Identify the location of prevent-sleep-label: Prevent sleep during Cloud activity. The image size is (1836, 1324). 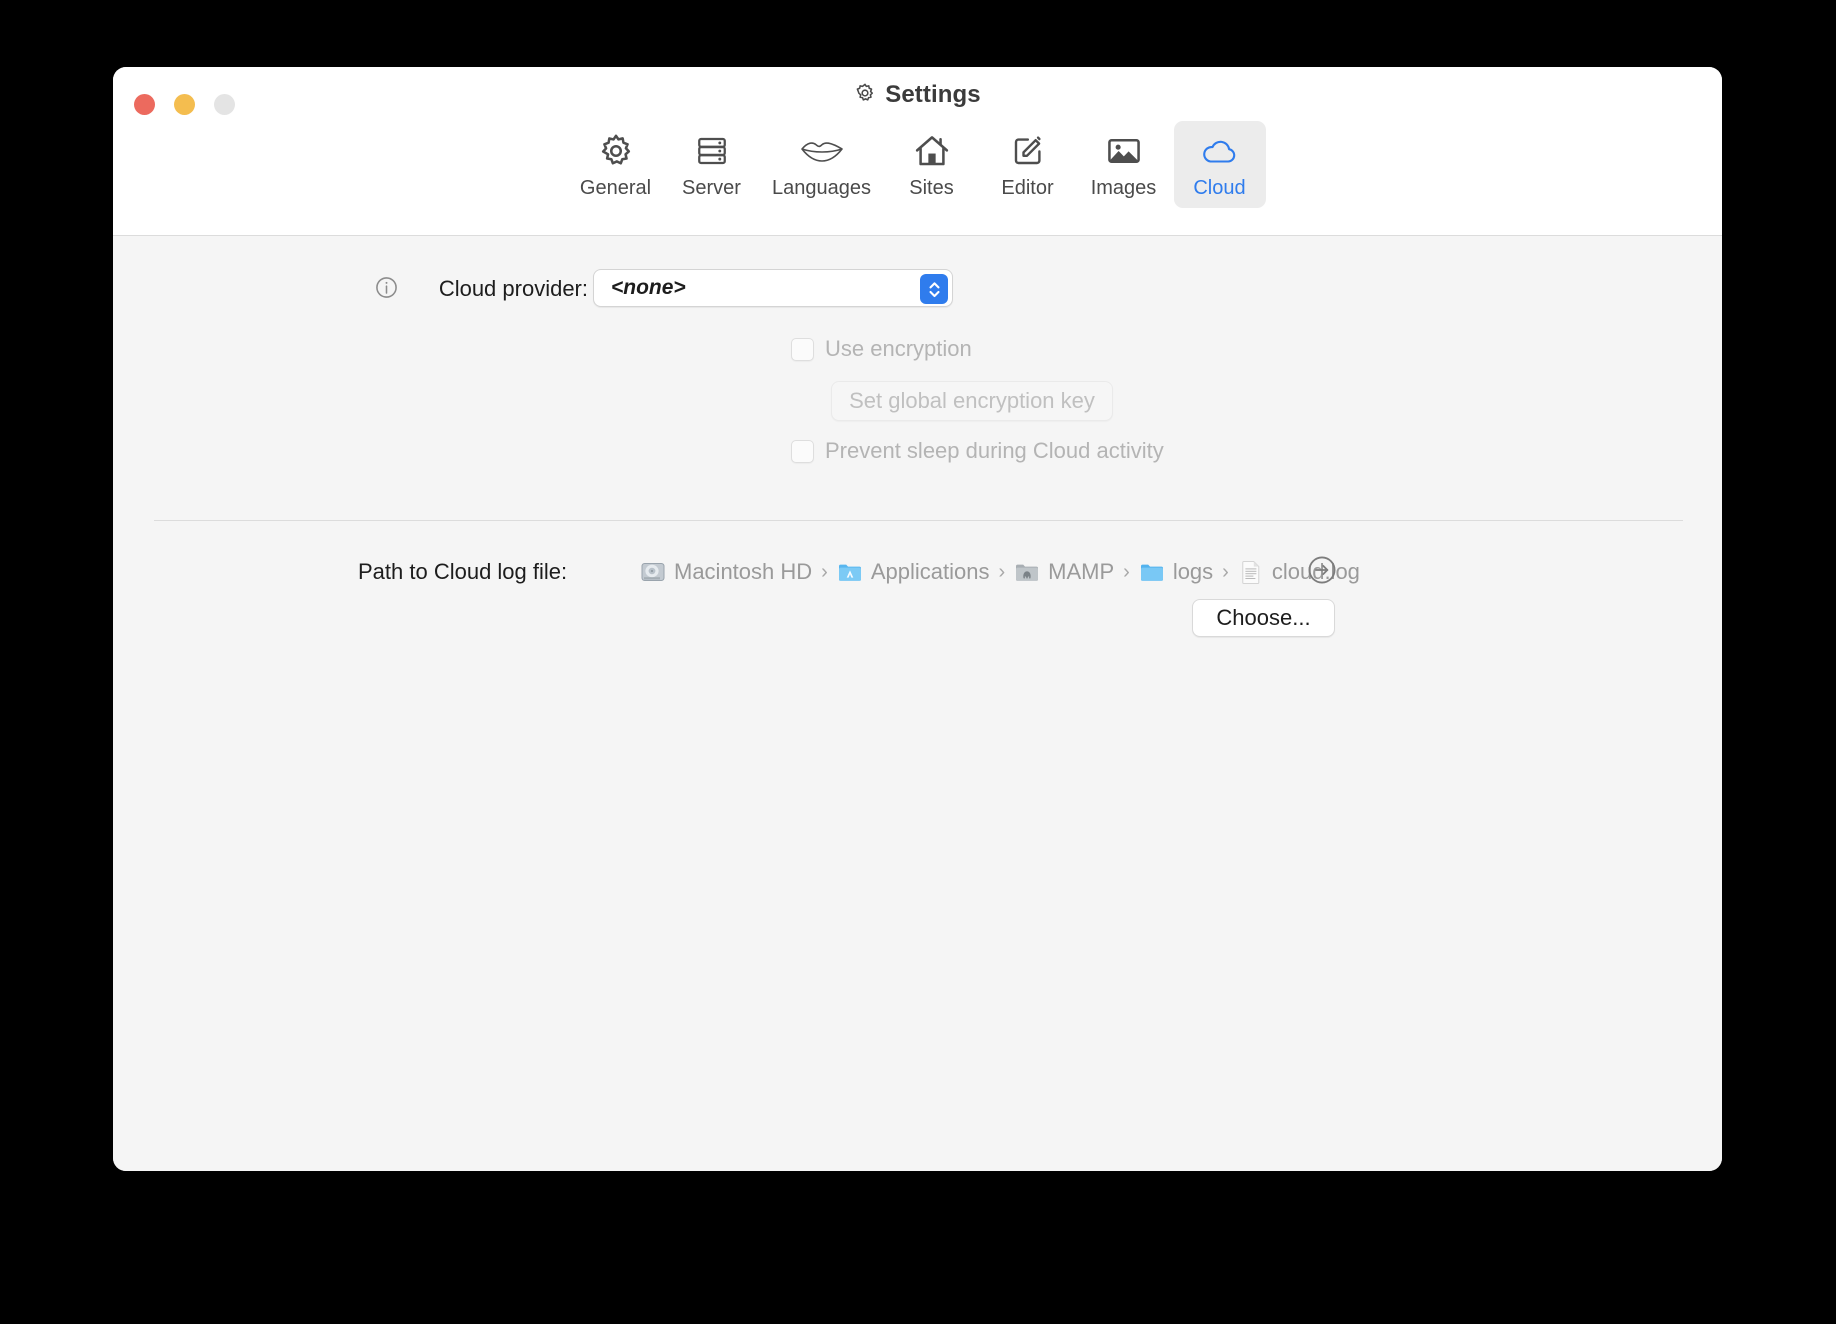
(994, 450).